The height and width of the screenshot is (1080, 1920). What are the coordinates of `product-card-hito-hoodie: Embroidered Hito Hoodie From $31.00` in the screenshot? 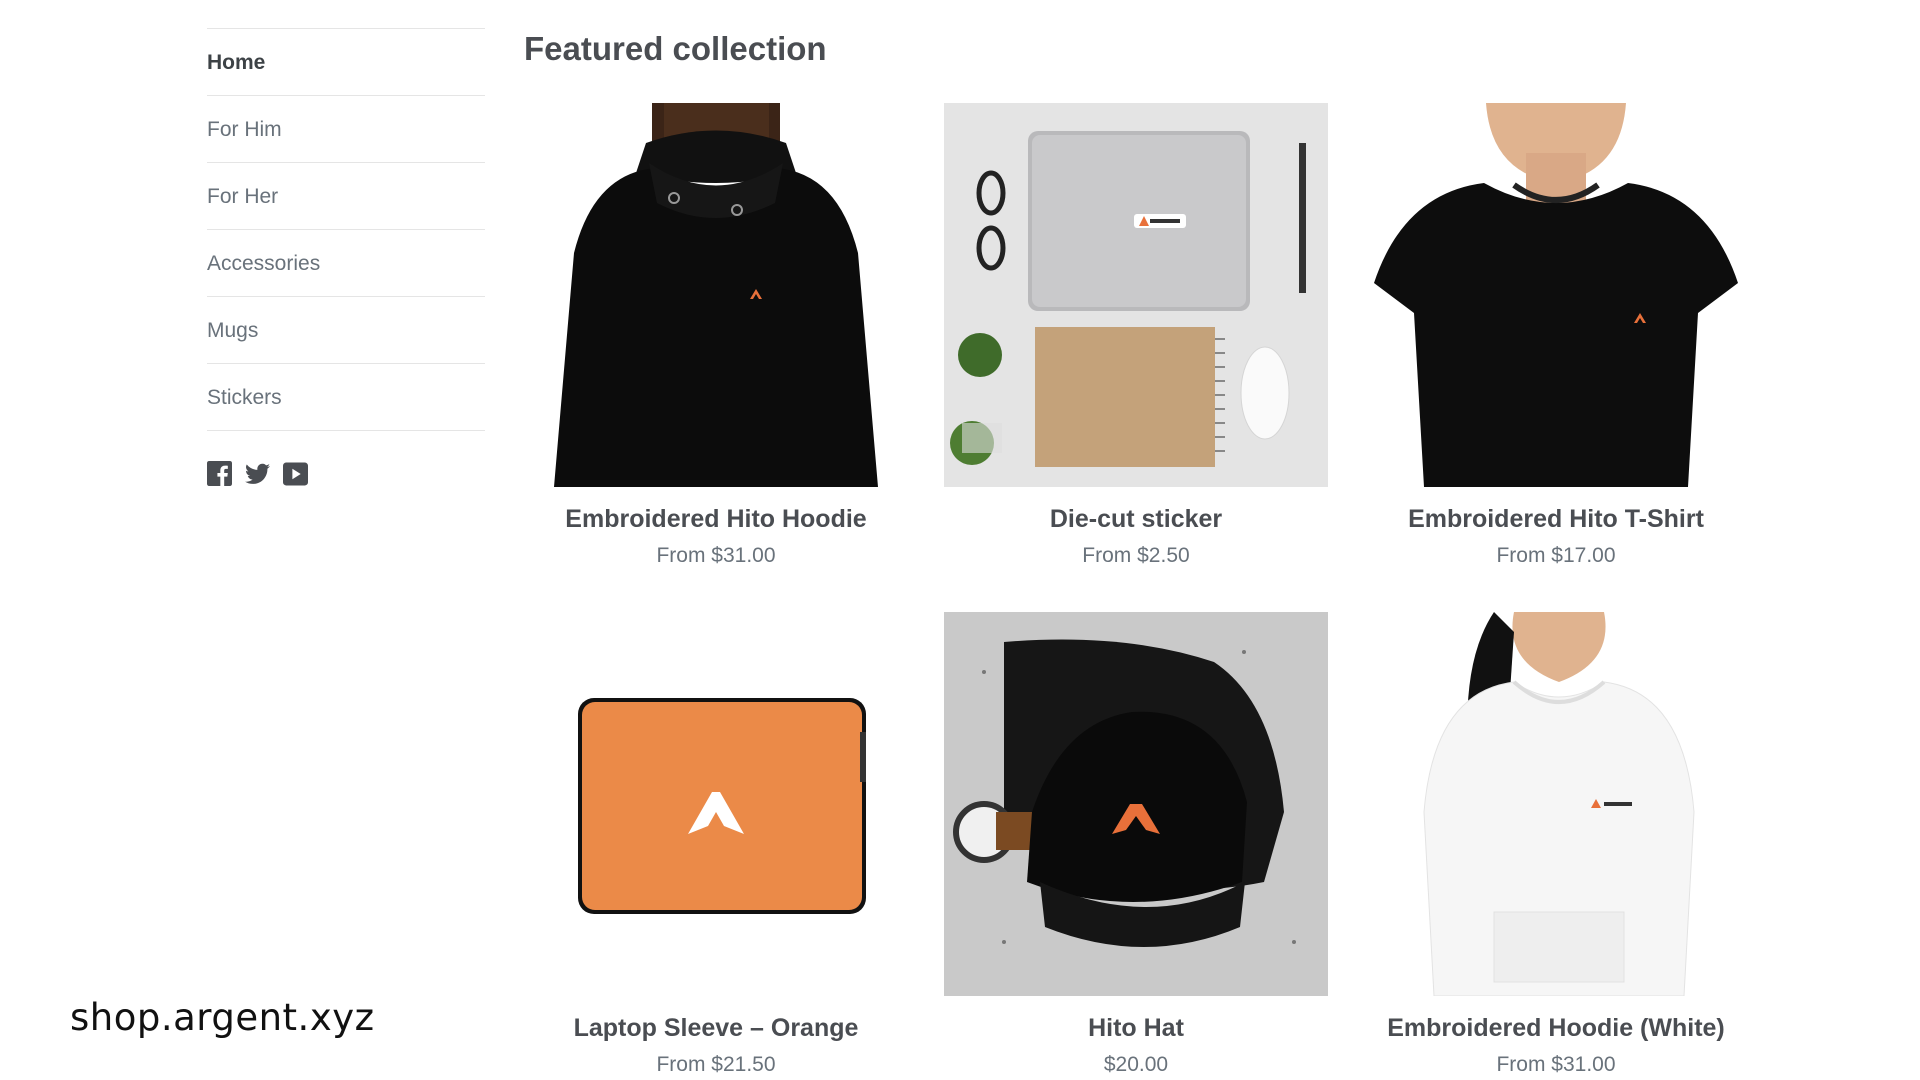 It's located at (716, 335).